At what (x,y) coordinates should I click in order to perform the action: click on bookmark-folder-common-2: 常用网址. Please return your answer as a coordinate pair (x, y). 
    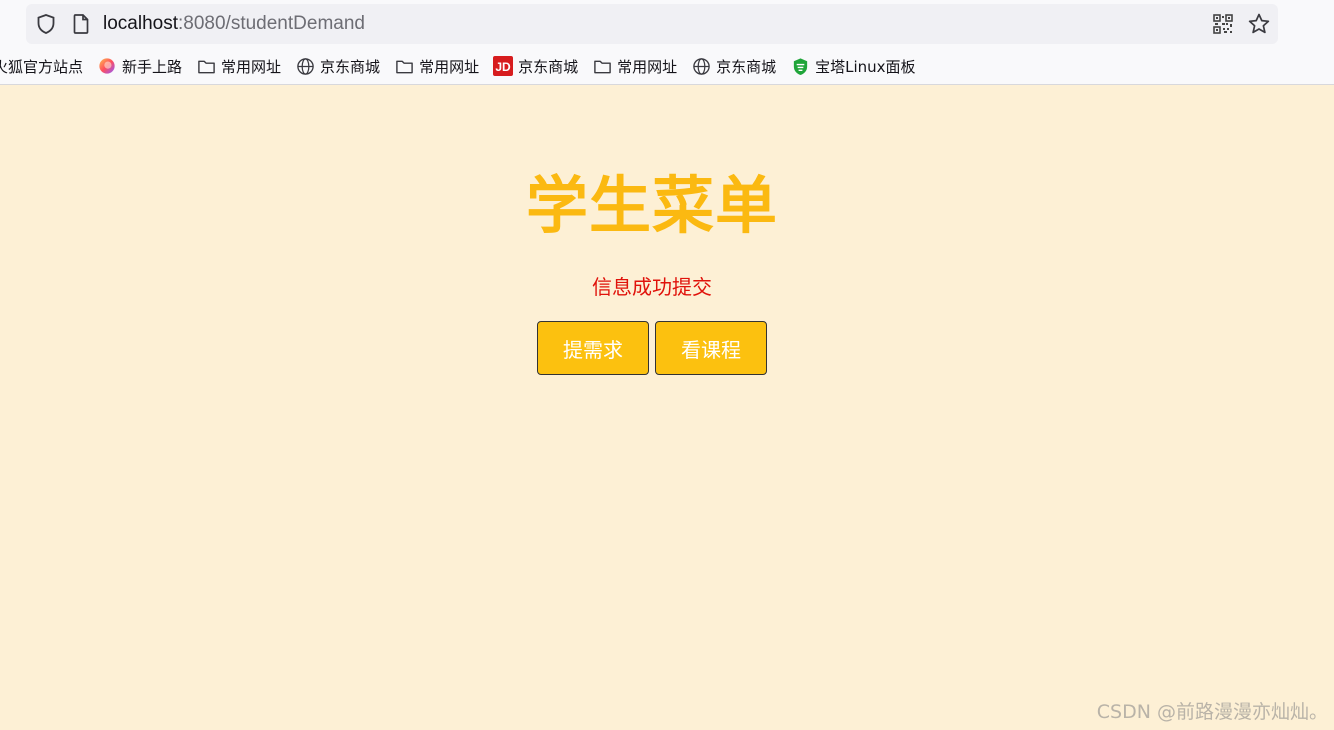
    Looking at the image, I should click on (436, 66).